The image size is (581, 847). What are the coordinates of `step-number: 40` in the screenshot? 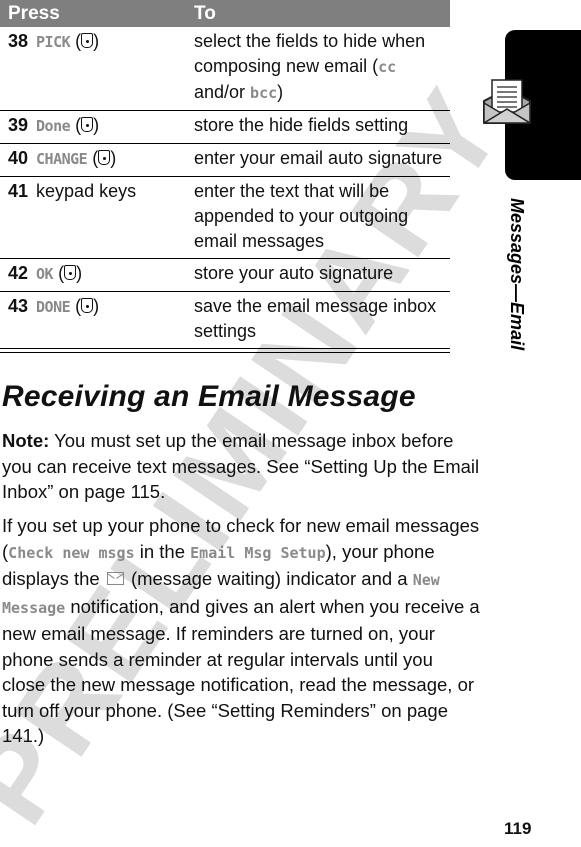 It's located at (18, 158).